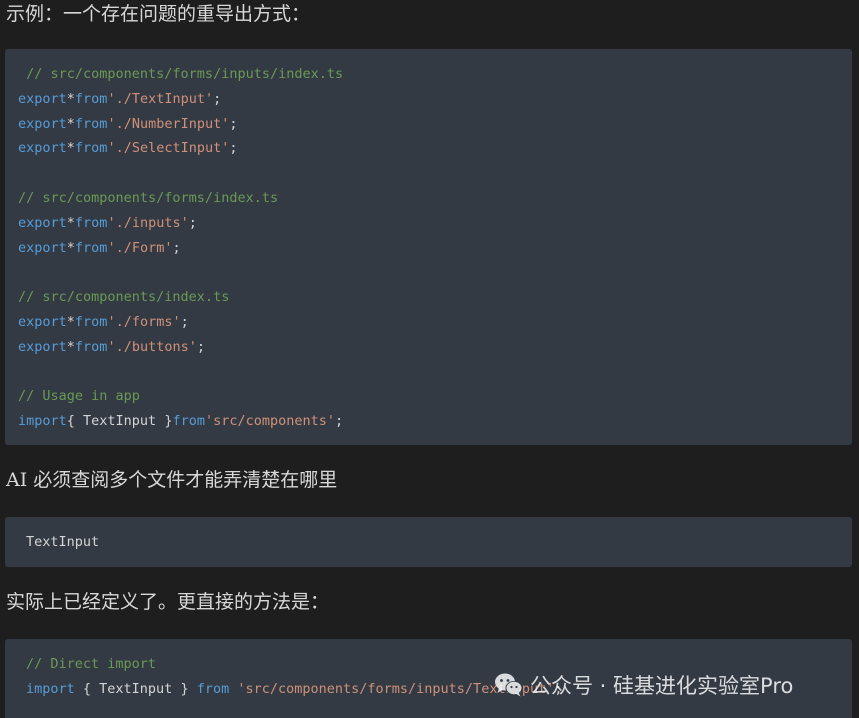 This screenshot has width=859, height=718. What do you see at coordinates (144, 322) in the screenshot?
I see `code-token: './forms'` at bounding box center [144, 322].